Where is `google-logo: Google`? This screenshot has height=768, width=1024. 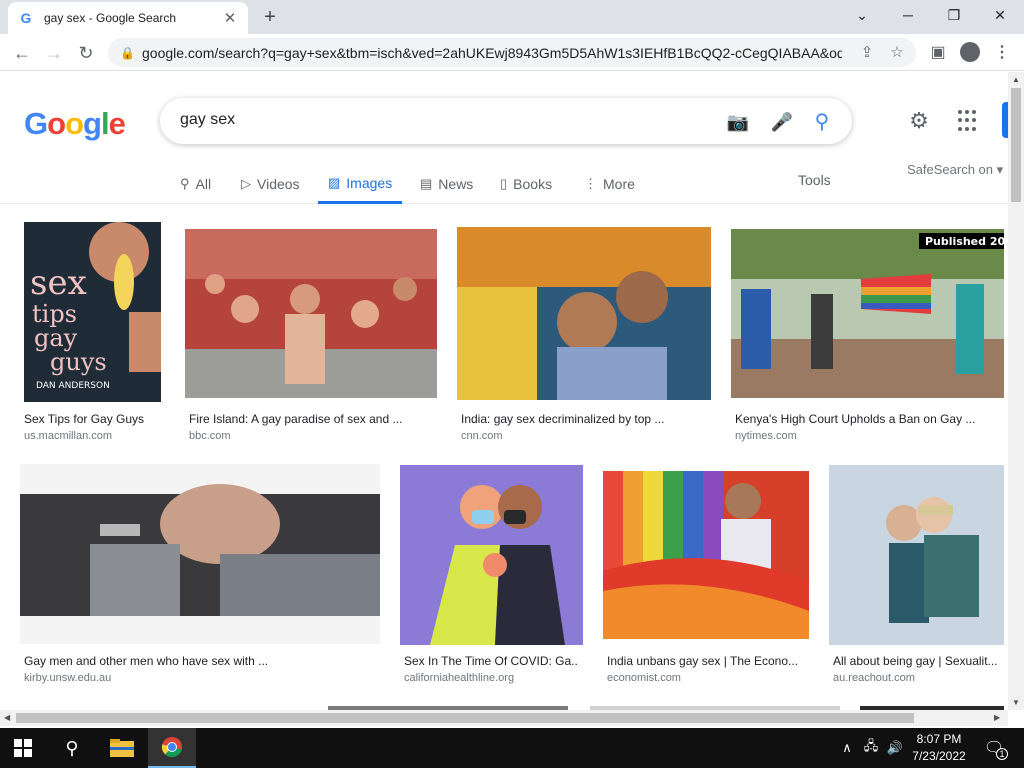 google-logo: Google is located at coordinates (75, 124).